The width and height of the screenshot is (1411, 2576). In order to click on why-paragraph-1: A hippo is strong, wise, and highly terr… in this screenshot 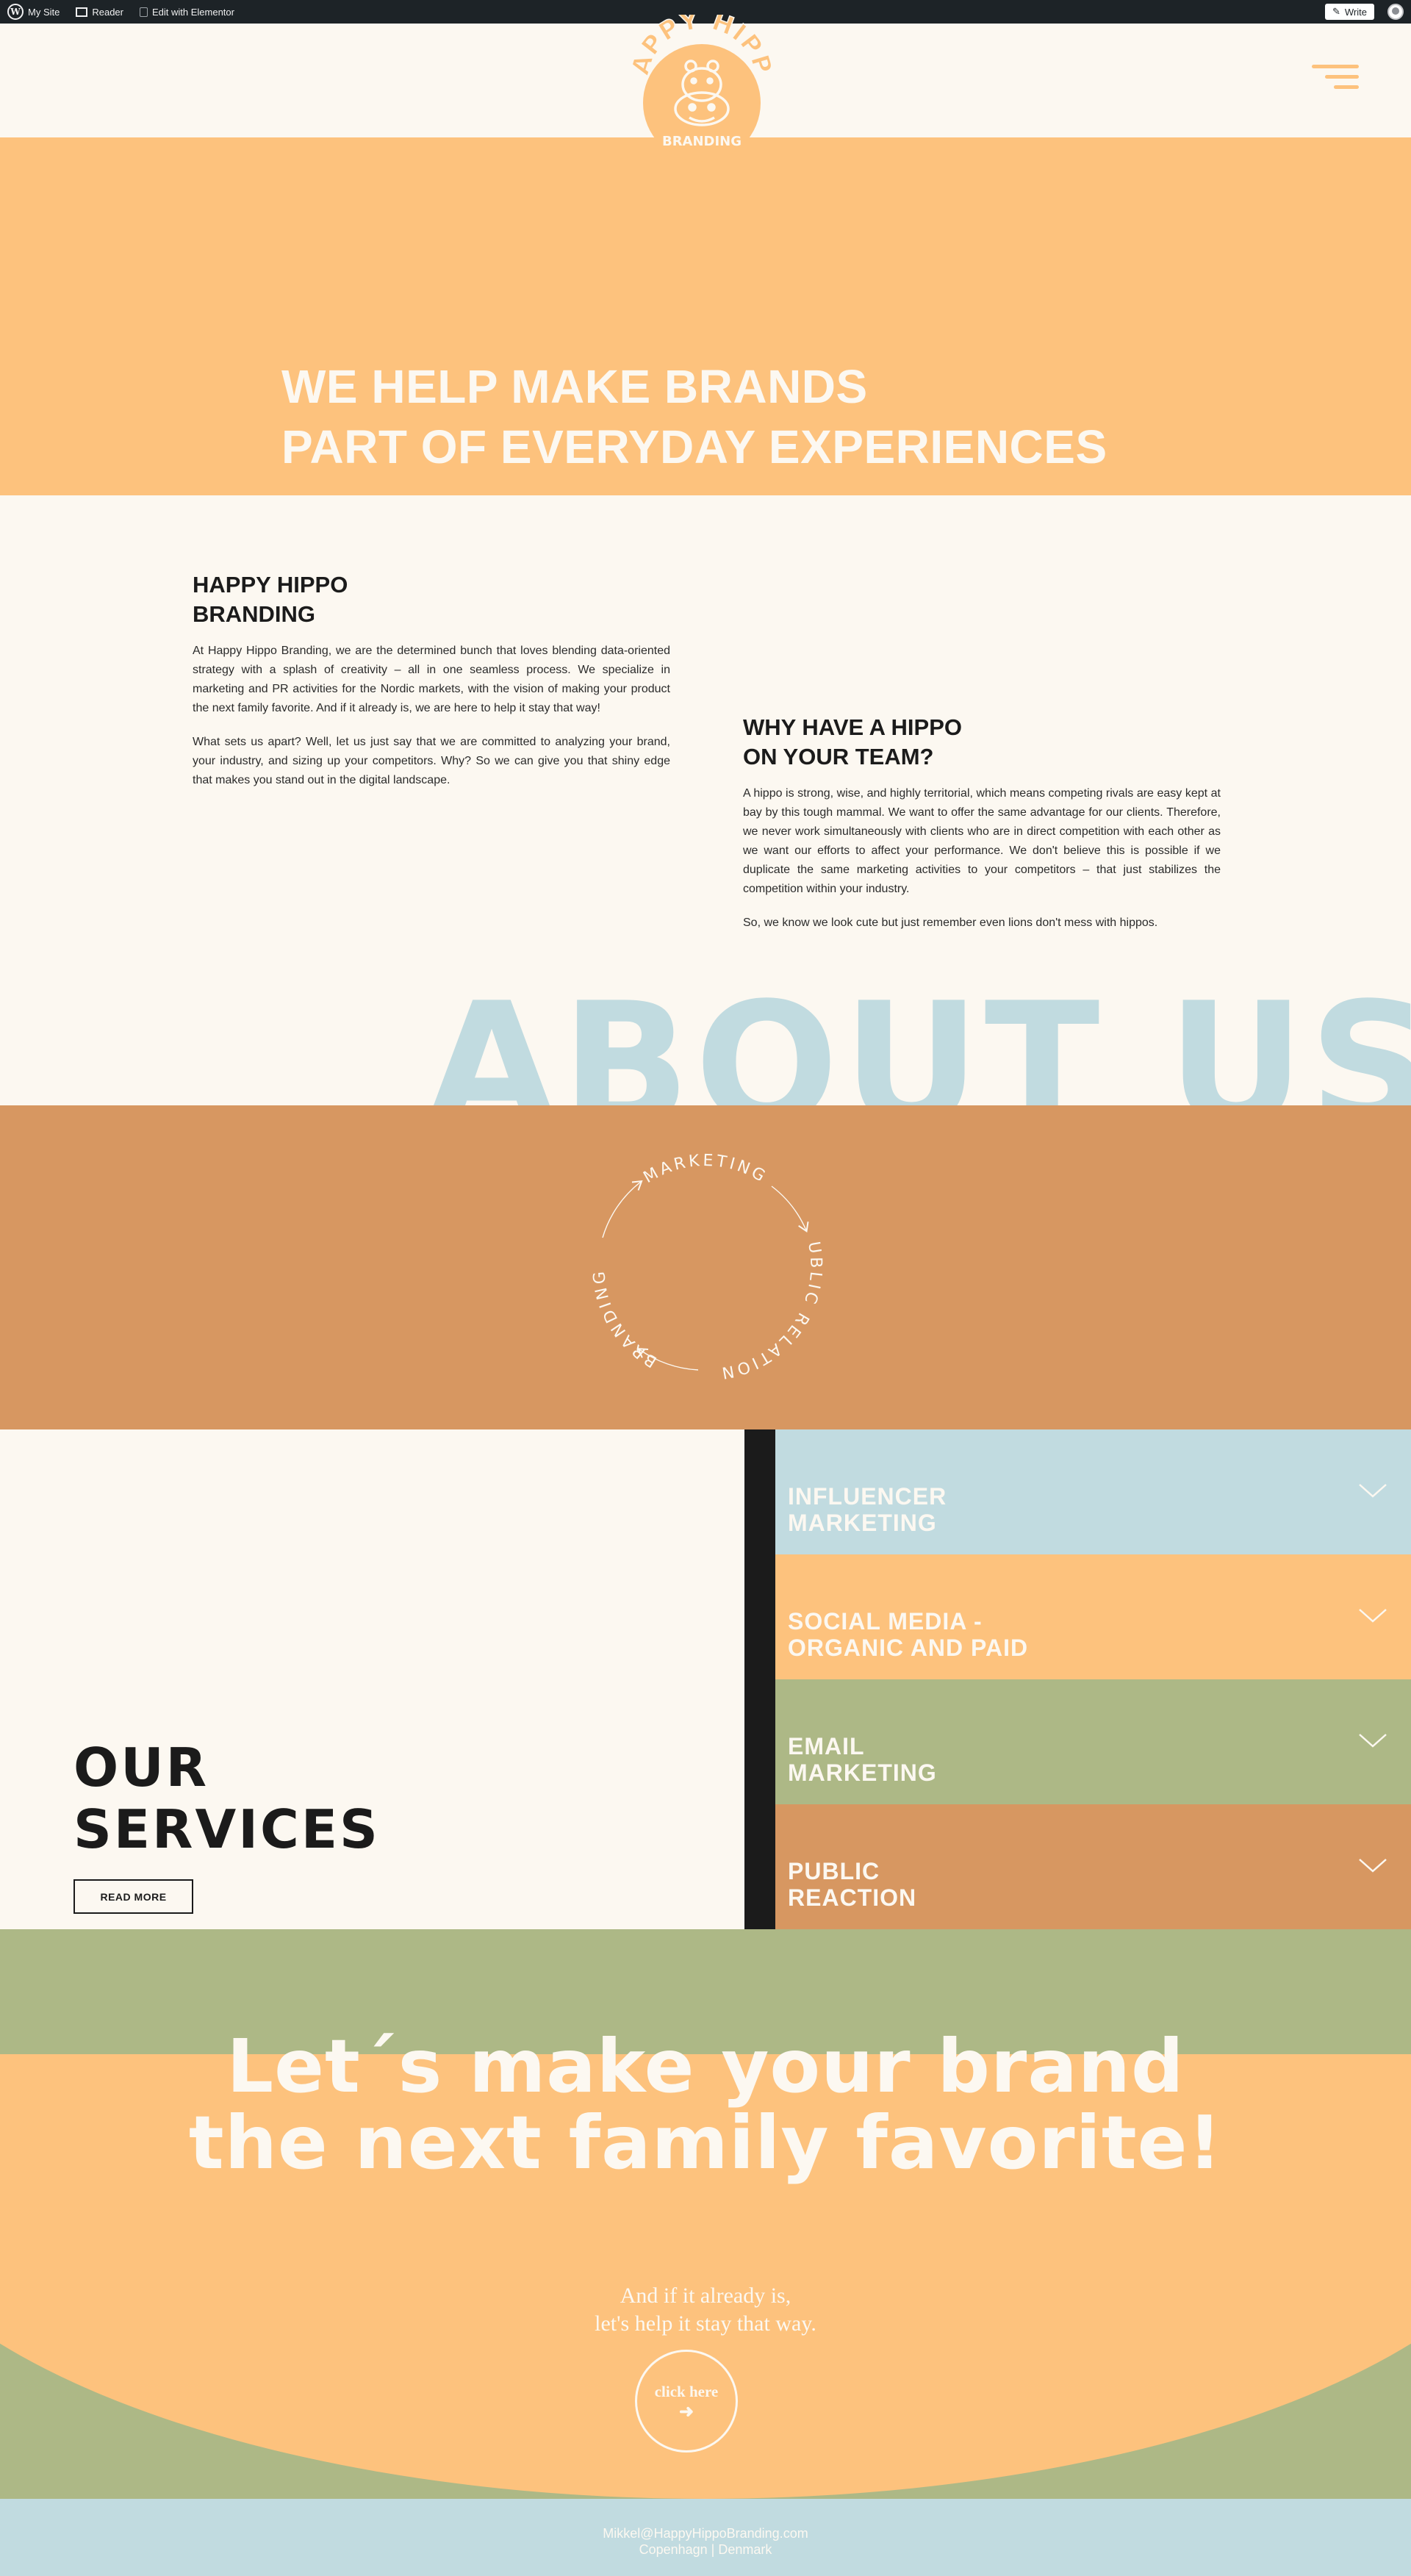, I will do `click(982, 841)`.